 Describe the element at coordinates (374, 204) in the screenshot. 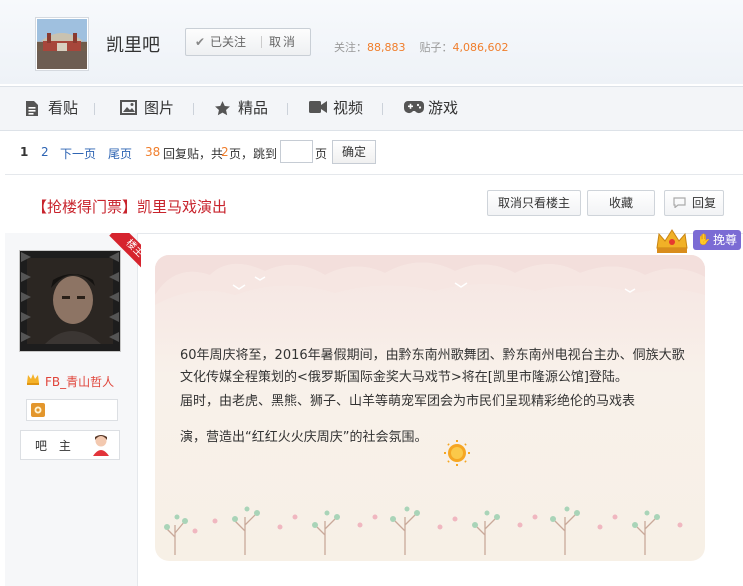

I see `thread-title-bar: 【抢楼得门票】凯里马戏演出 取消只看楼主 收藏 回复` at that location.